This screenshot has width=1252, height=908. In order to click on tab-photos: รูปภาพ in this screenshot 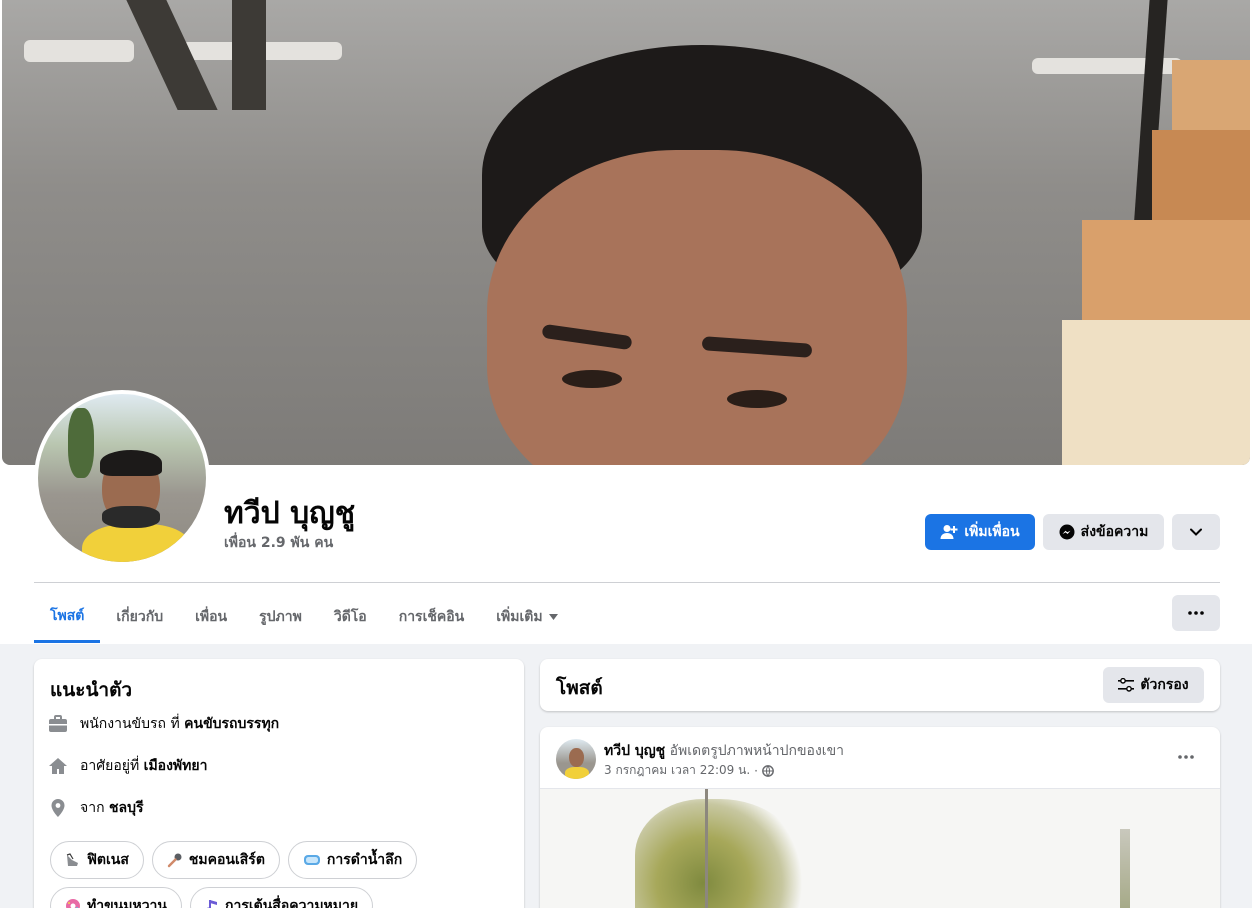, I will do `click(280, 617)`.